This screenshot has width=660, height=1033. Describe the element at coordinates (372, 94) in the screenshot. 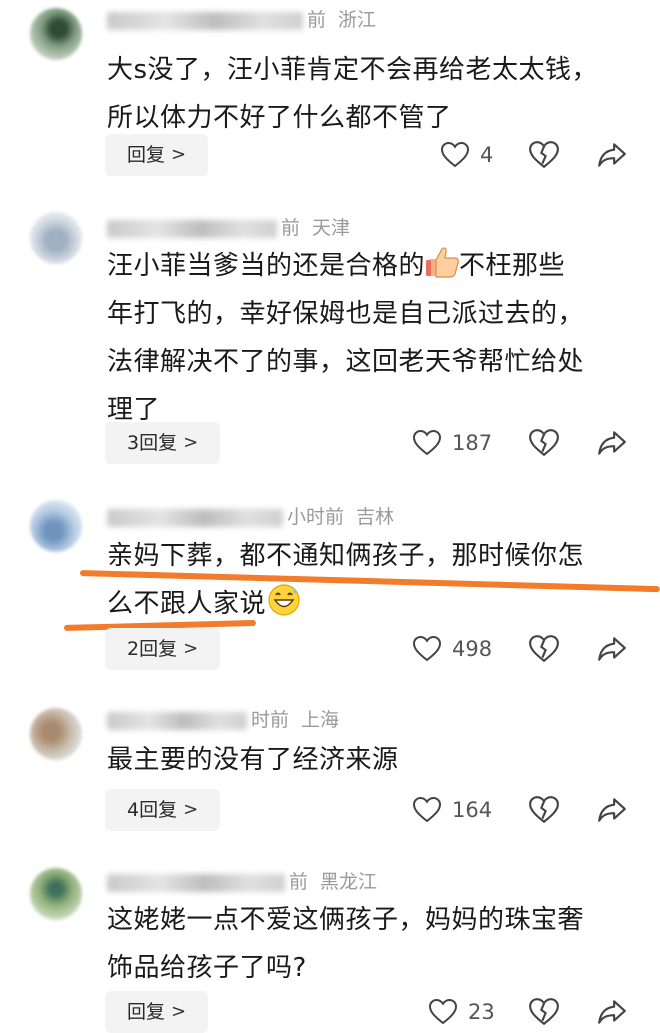

I see `comment-text: 大s没了，汪小菲肯定不会再给老太太钱， 所以体力不好了什么都不管了` at that location.